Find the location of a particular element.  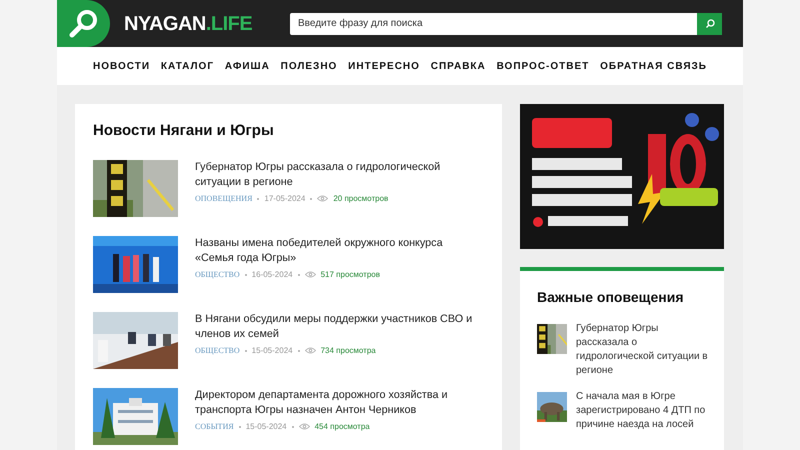

nav-link: КАТАЛОГ is located at coordinates (187, 66).